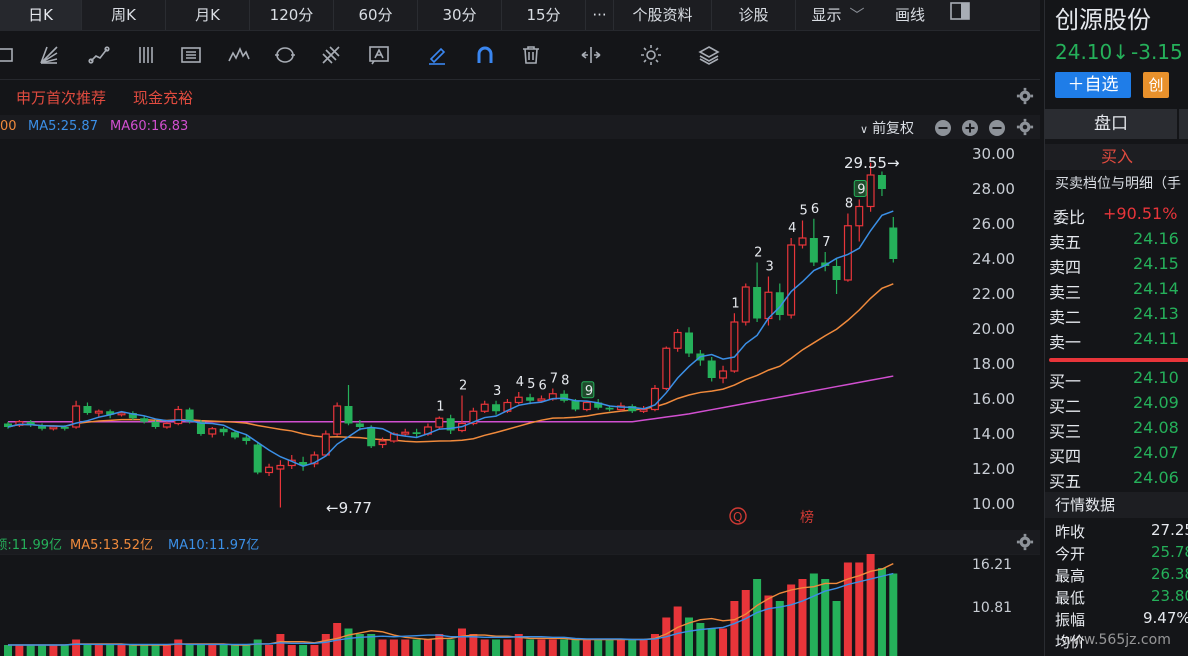 This screenshot has width=1188, height=656. What do you see at coordinates (970, 130) in the screenshot?
I see `zoom-plus-icon` at bounding box center [970, 130].